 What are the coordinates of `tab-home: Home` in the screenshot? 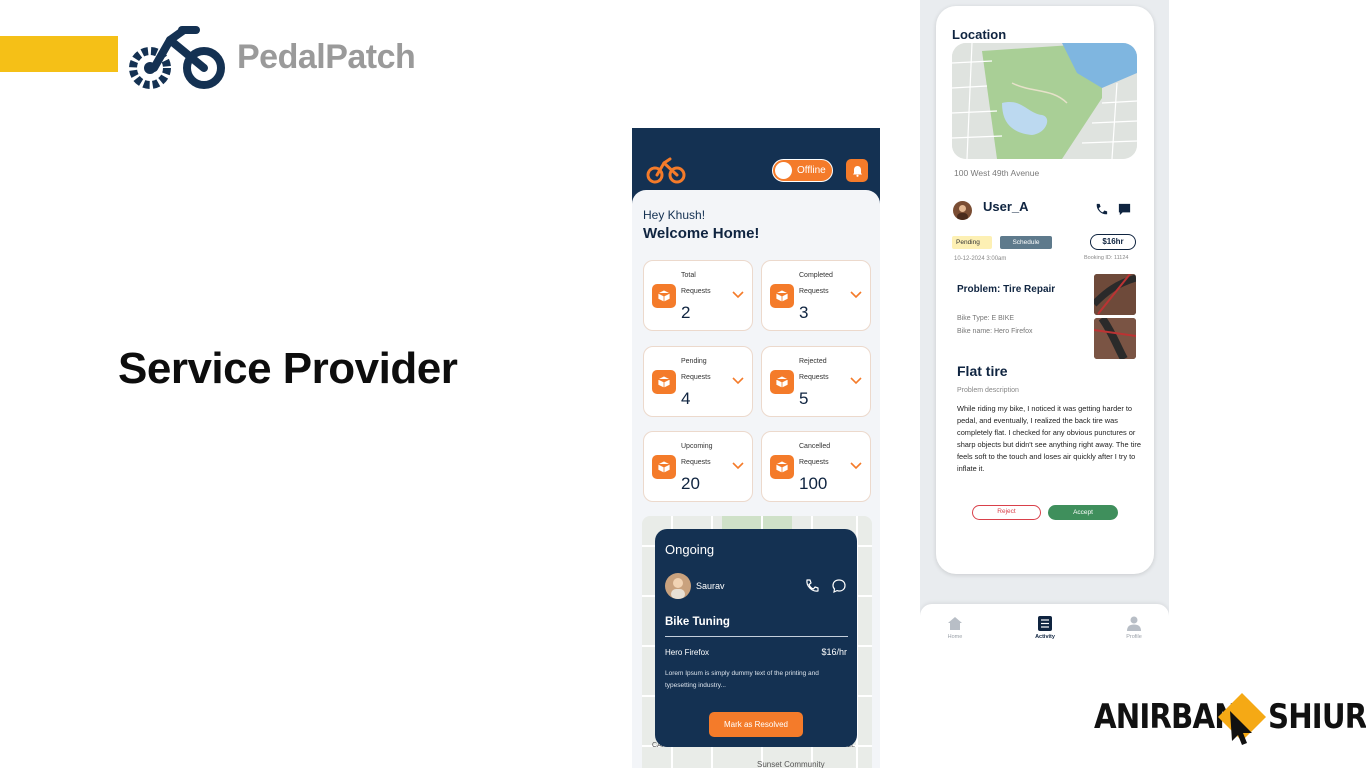 It's located at (955, 628).